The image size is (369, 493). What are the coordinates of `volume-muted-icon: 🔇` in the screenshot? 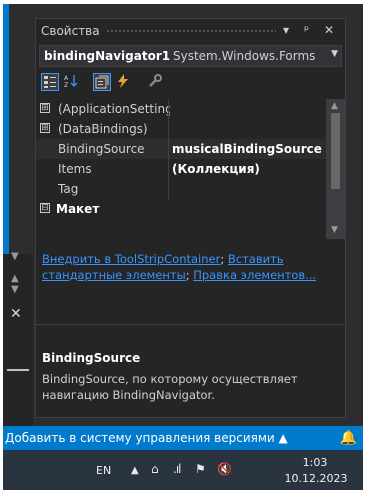 It's located at (224, 469).